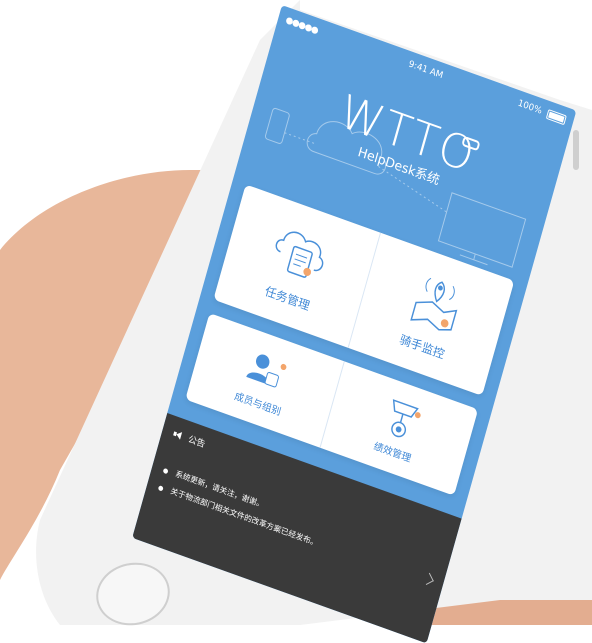 The height and width of the screenshot is (643, 592). What do you see at coordinates (556, 117) in the screenshot?
I see `battery-icon` at bounding box center [556, 117].